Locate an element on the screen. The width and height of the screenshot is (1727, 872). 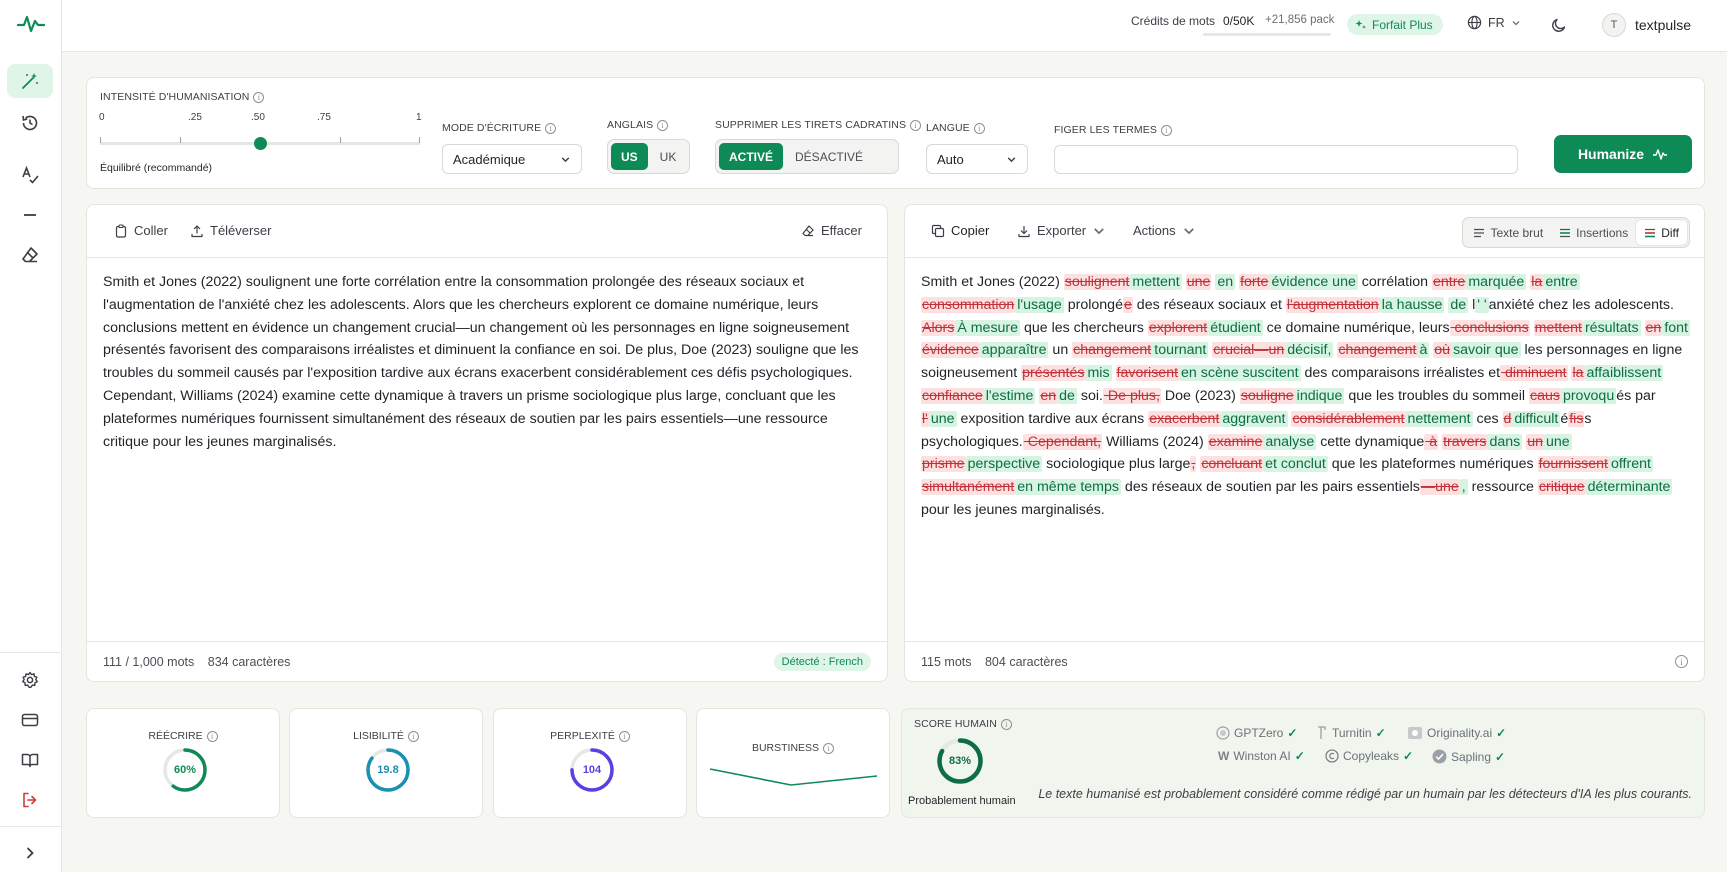
metric-rewrite-label: RÉÉCRIRE i is located at coordinates (183, 736).